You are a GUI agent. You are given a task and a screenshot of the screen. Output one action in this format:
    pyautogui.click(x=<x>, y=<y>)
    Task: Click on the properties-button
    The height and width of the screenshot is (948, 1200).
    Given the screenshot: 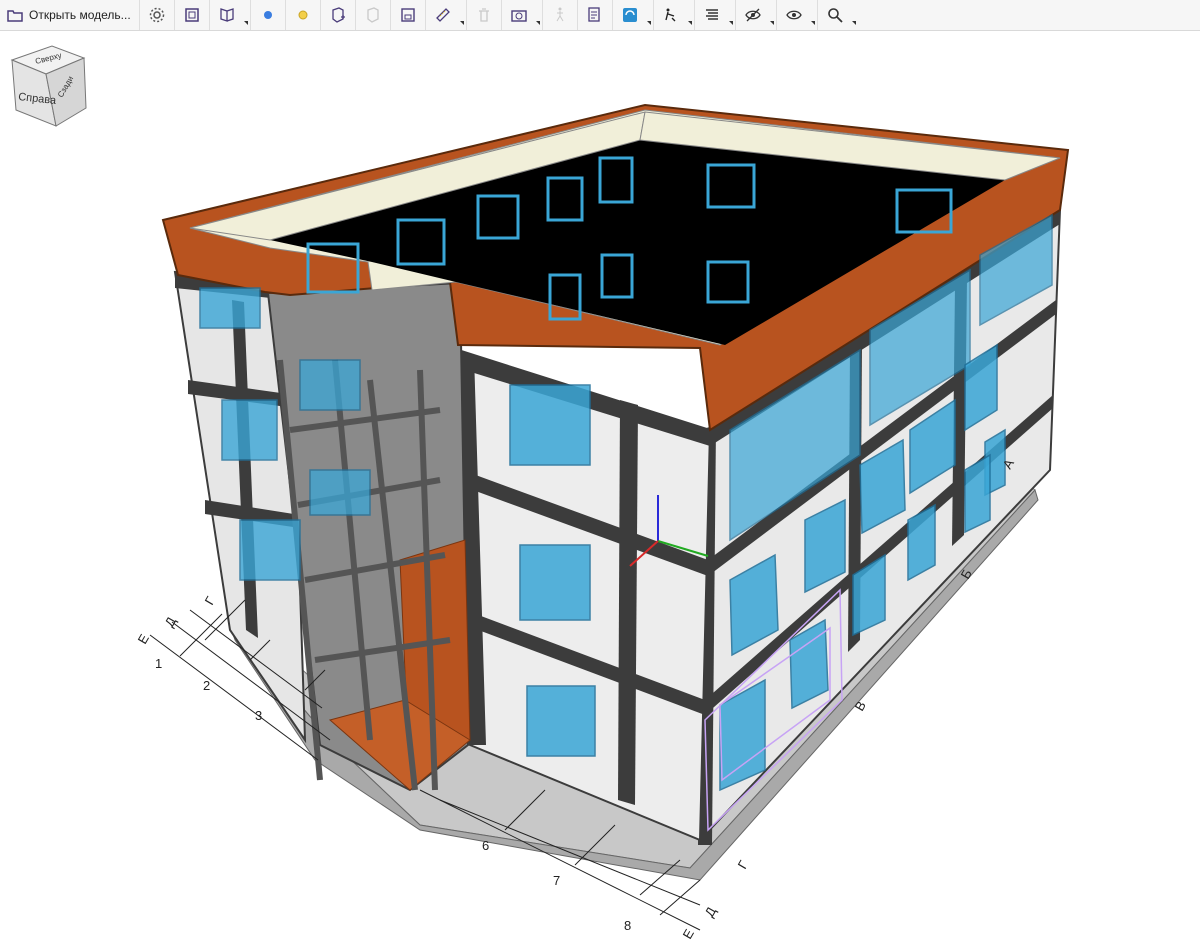 What is the action you would take?
    pyautogui.click(x=595, y=15)
    